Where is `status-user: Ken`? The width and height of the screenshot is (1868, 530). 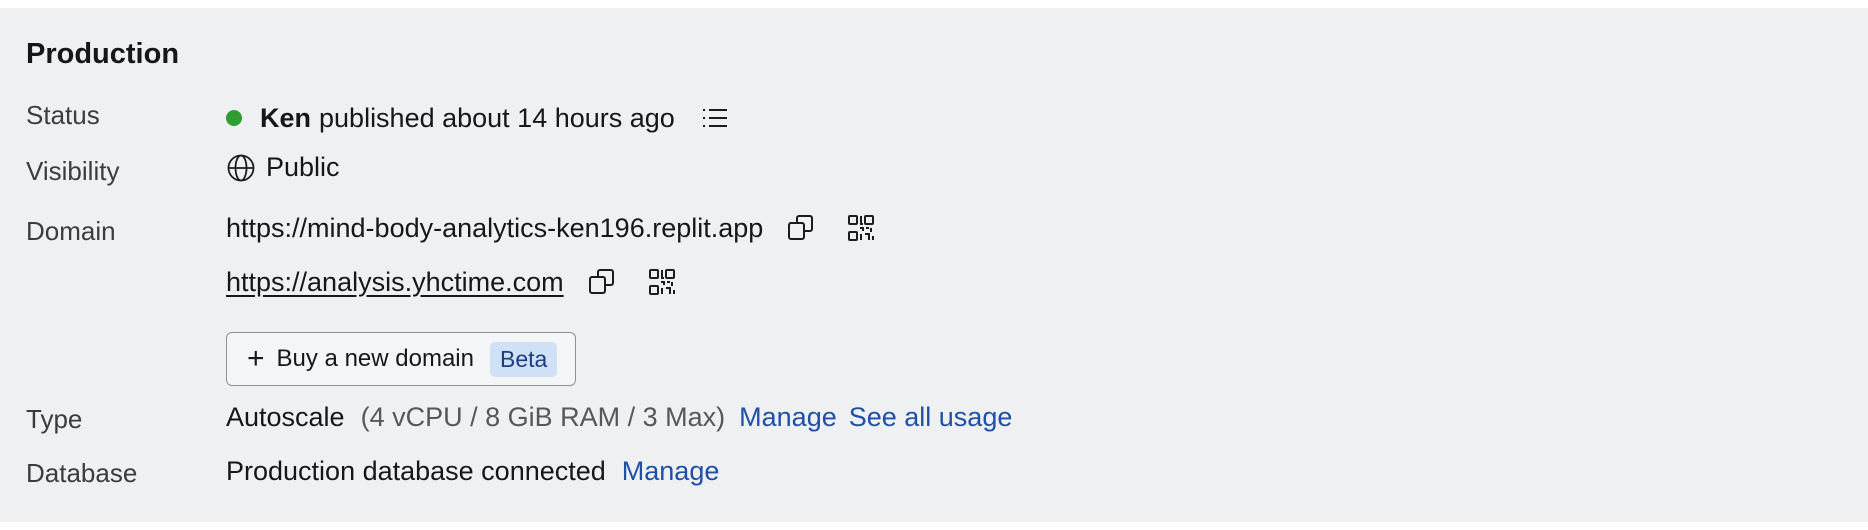
status-user: Ken is located at coordinates (286, 117).